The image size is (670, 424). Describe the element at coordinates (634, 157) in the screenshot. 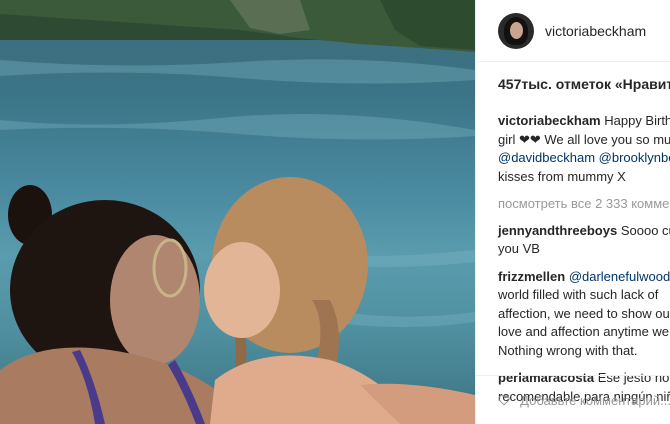

I see `caption-mention-2: @brooklynbeckham` at that location.